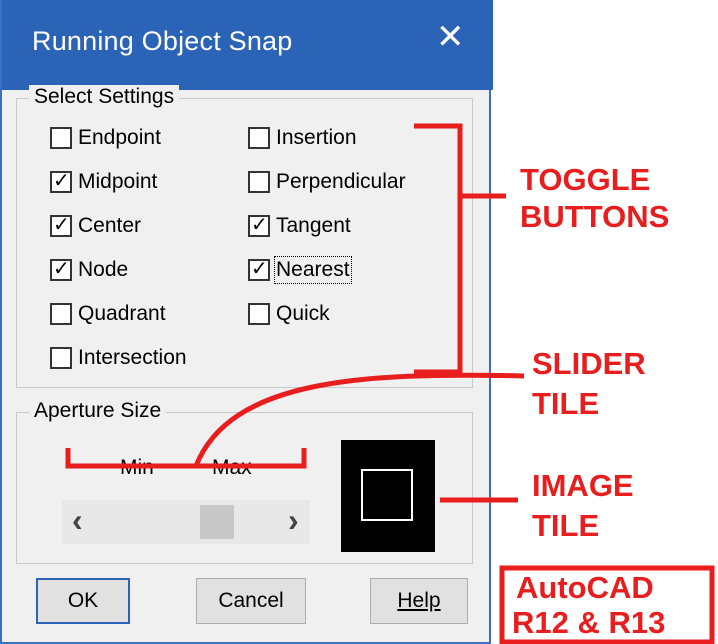 This screenshot has height=644, width=718. I want to click on checkbox-quadrant: Quadrant, so click(108, 314).